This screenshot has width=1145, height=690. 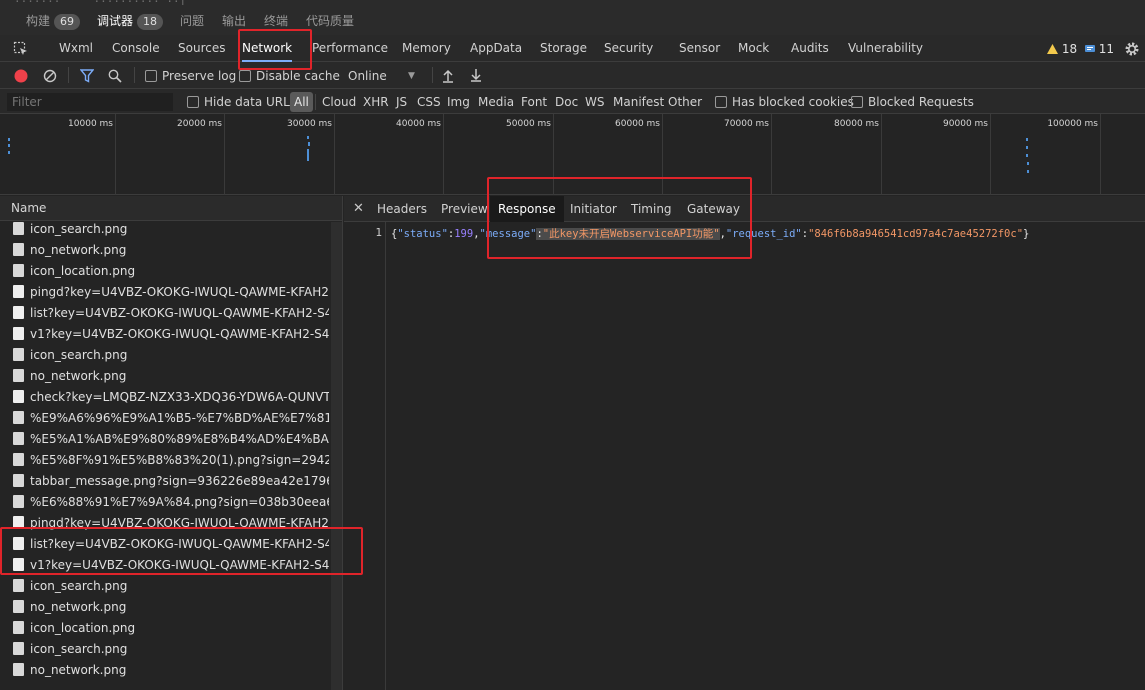 I want to click on filter-type-font: Font, so click(x=534, y=102).